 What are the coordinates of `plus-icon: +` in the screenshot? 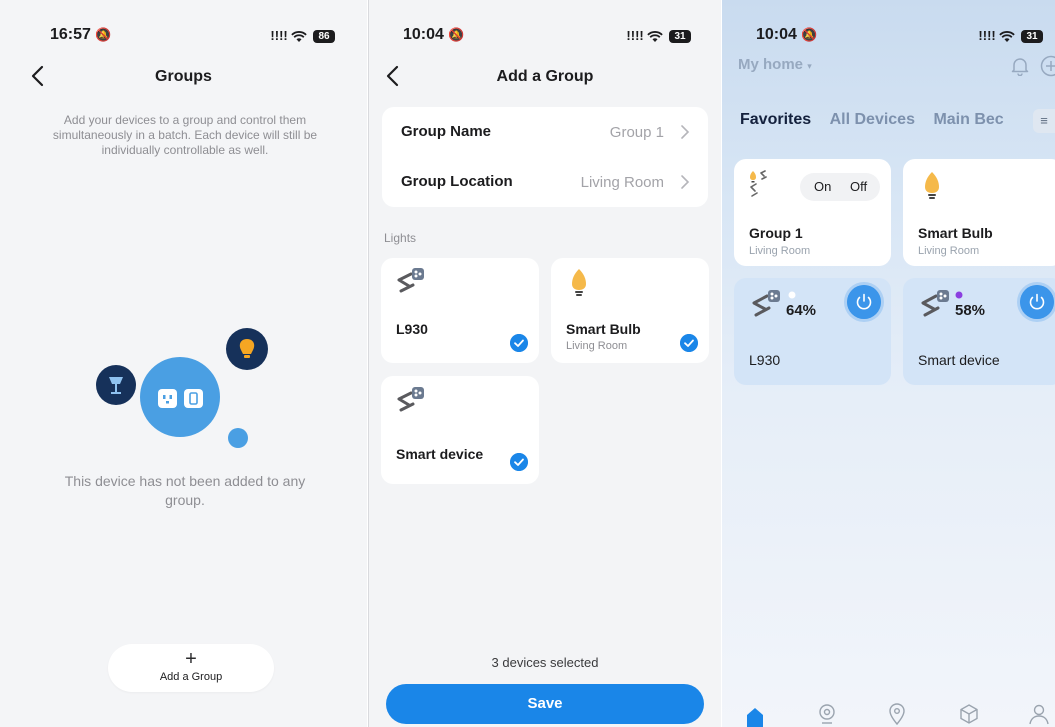 It's located at (191, 659).